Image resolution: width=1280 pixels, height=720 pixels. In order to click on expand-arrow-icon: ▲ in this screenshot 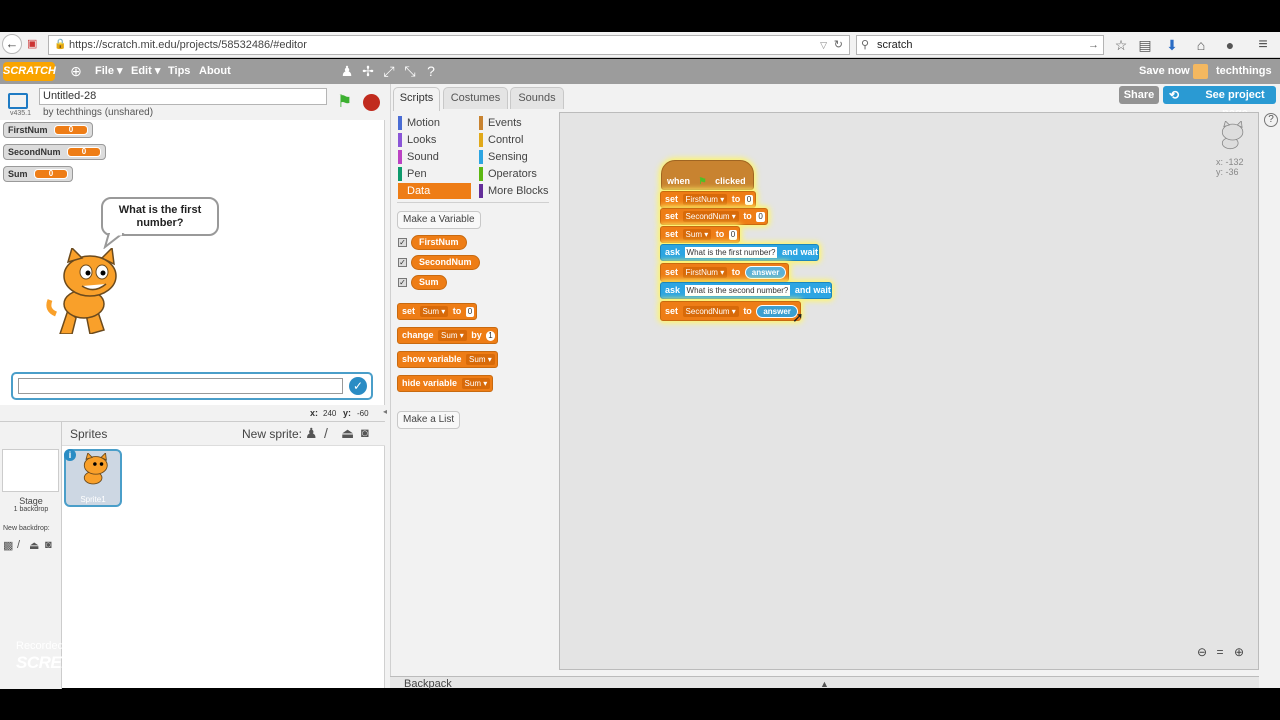, I will do `click(824, 684)`.